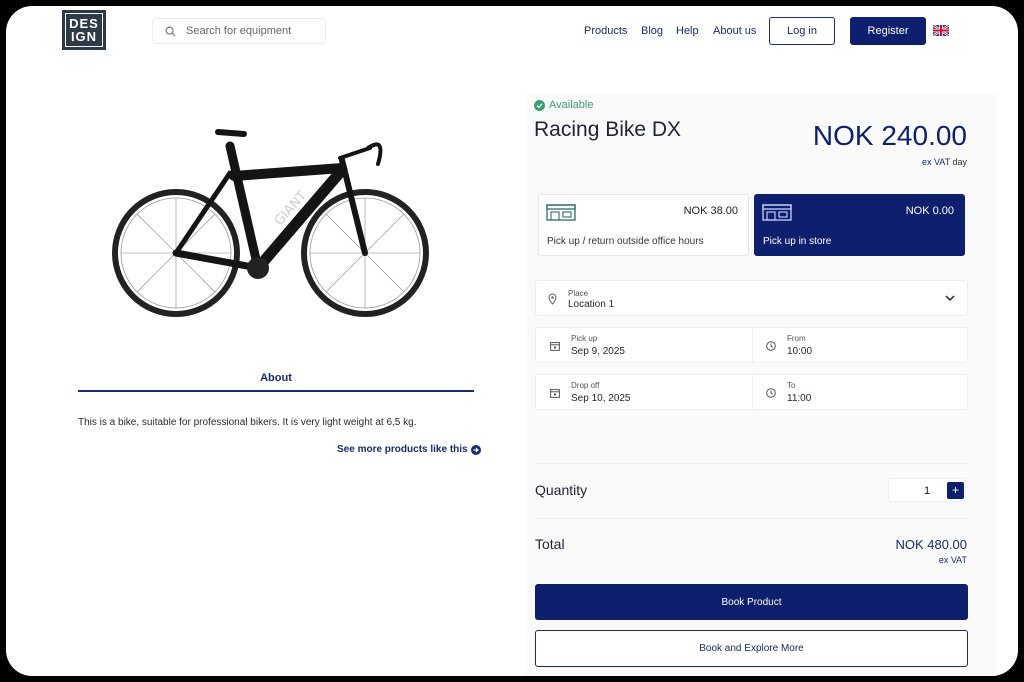 This screenshot has height=682, width=1024. What do you see at coordinates (802, 31) in the screenshot?
I see `login-button: Log in` at bounding box center [802, 31].